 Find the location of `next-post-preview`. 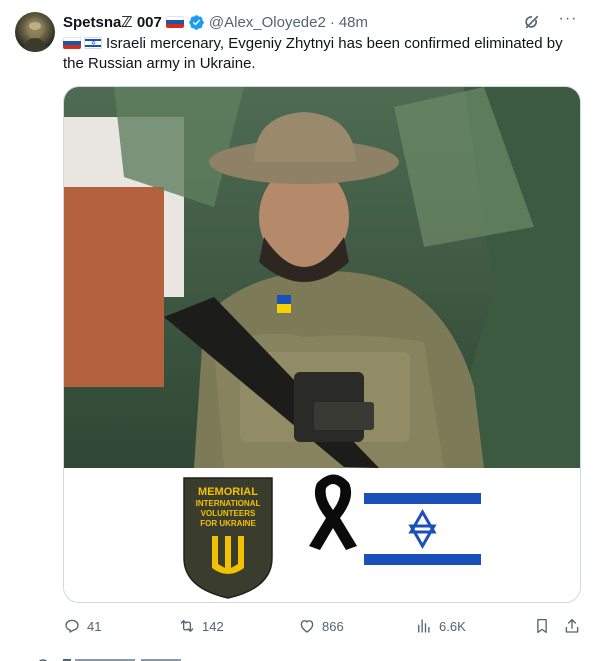

next-post-preview is located at coordinates (185, 656).